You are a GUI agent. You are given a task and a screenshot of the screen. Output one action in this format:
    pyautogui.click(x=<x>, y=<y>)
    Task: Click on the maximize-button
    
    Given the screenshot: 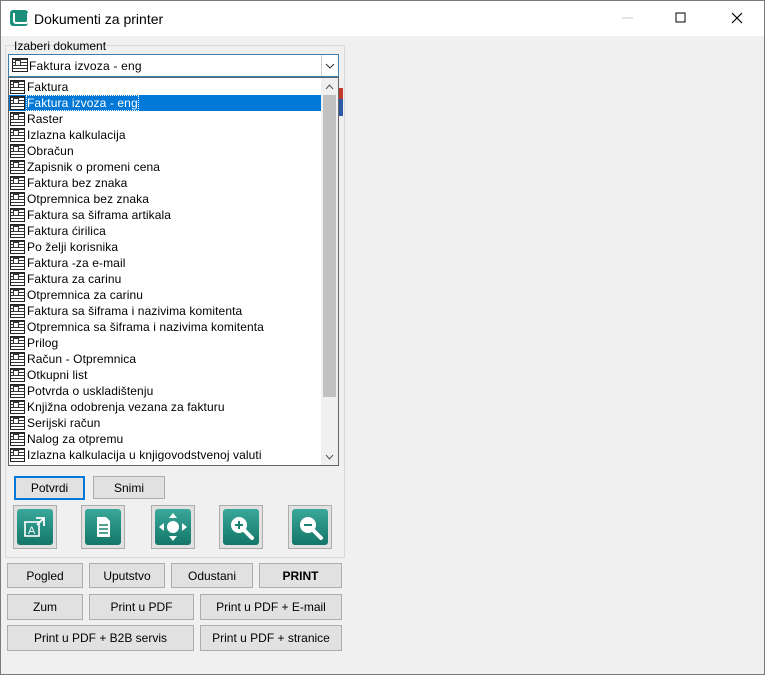 What is the action you would take?
    pyautogui.click(x=681, y=18)
    